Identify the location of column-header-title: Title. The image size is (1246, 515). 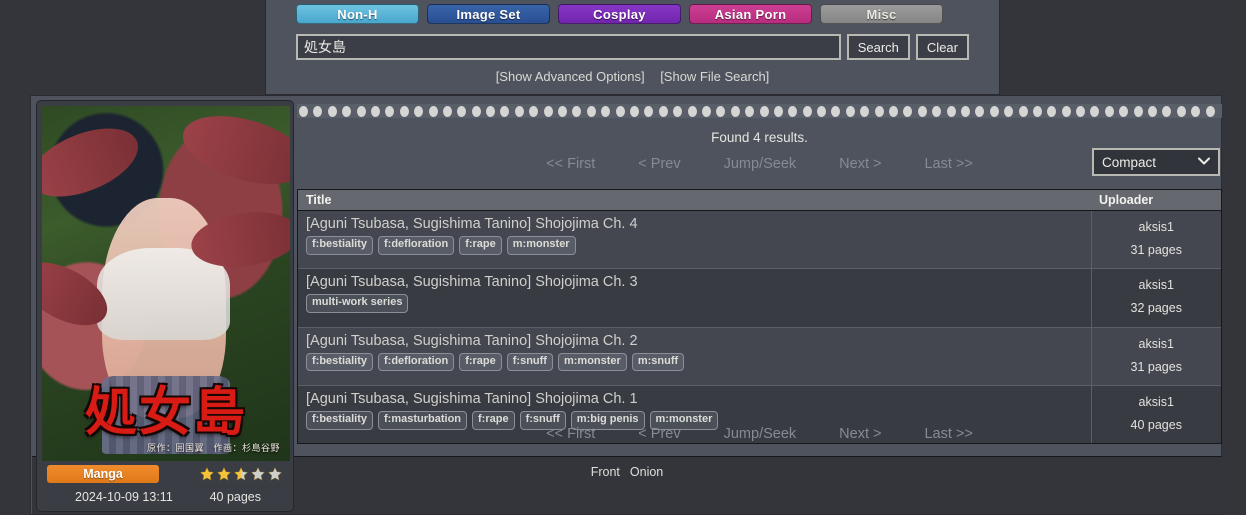
(694, 200).